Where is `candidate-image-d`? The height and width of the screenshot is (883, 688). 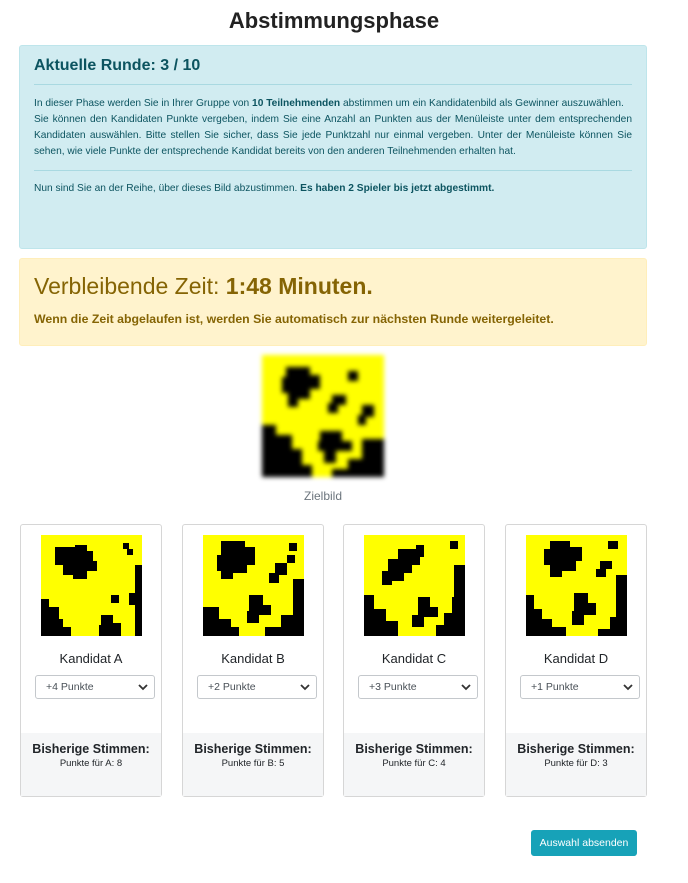
candidate-image-d is located at coordinates (576, 585).